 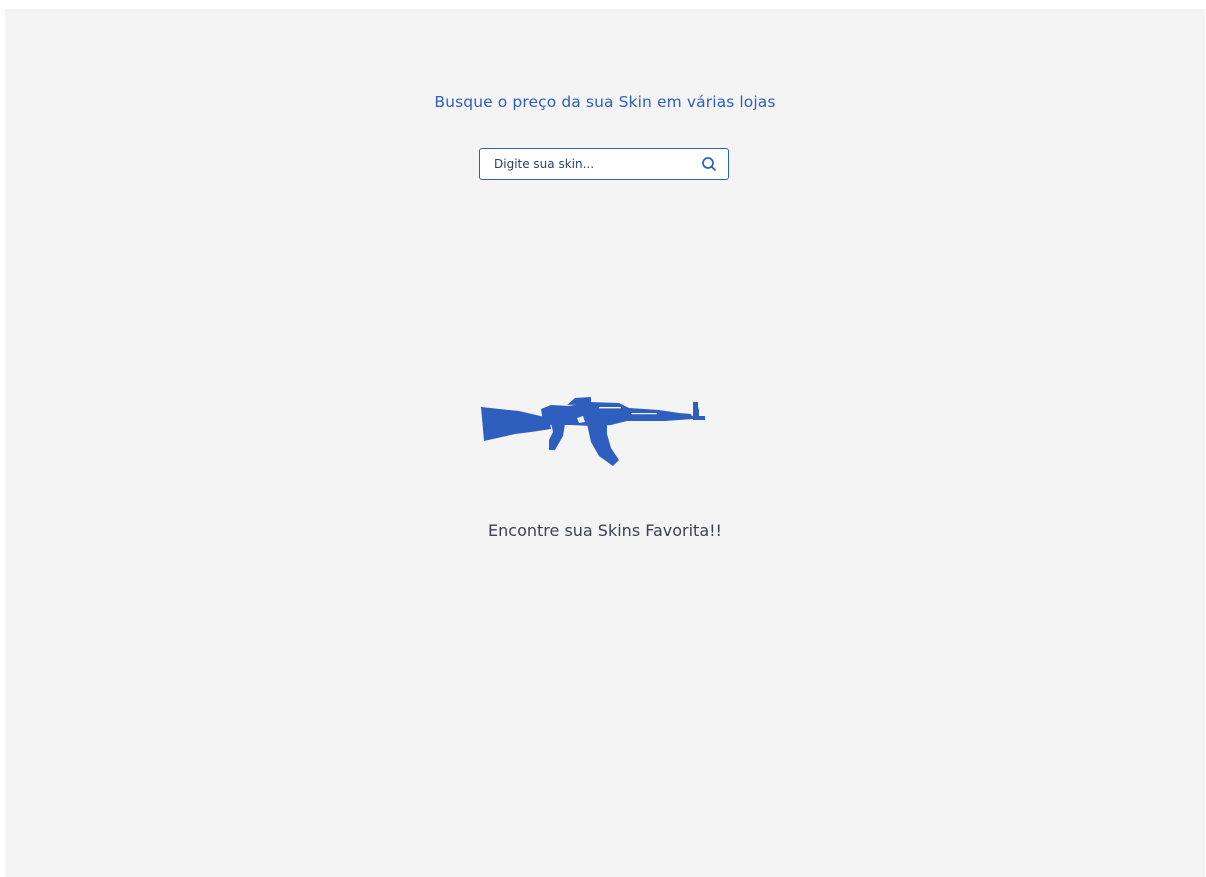 What do you see at coordinates (591, 163) in the screenshot?
I see `search-input` at bounding box center [591, 163].